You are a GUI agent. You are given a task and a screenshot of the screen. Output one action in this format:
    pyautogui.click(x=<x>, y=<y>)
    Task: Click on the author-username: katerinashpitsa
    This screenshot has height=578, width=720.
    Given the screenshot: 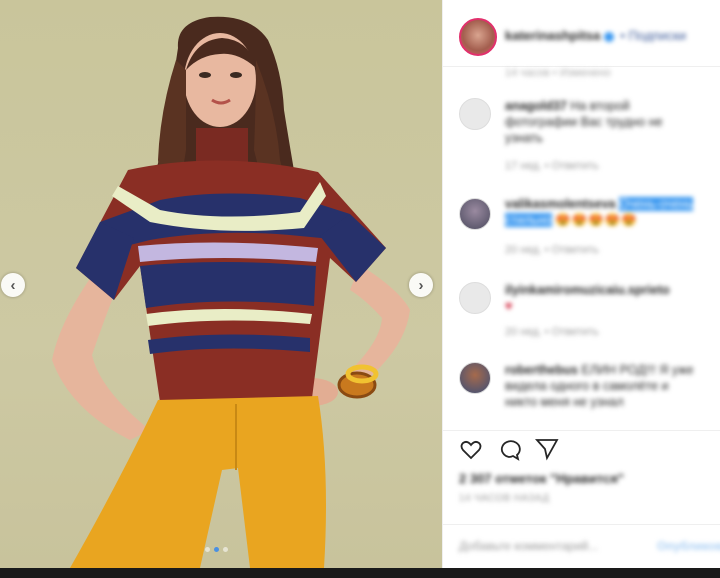 What is the action you would take?
    pyautogui.click(x=552, y=35)
    